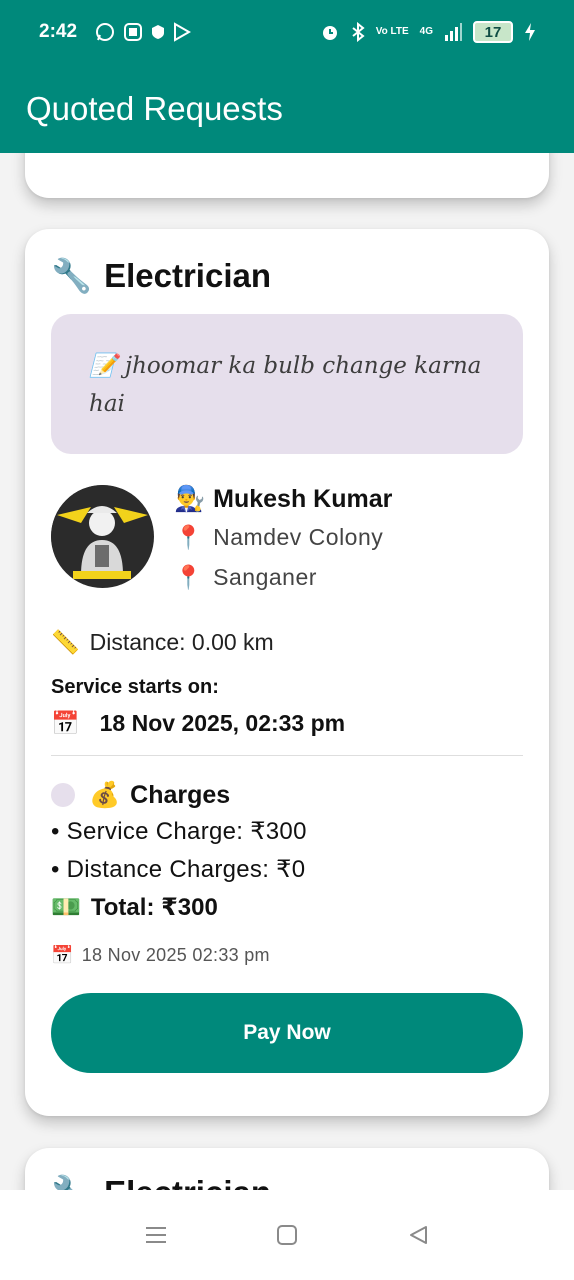  I want to click on charges-header: 💰 Charges, so click(287, 795).